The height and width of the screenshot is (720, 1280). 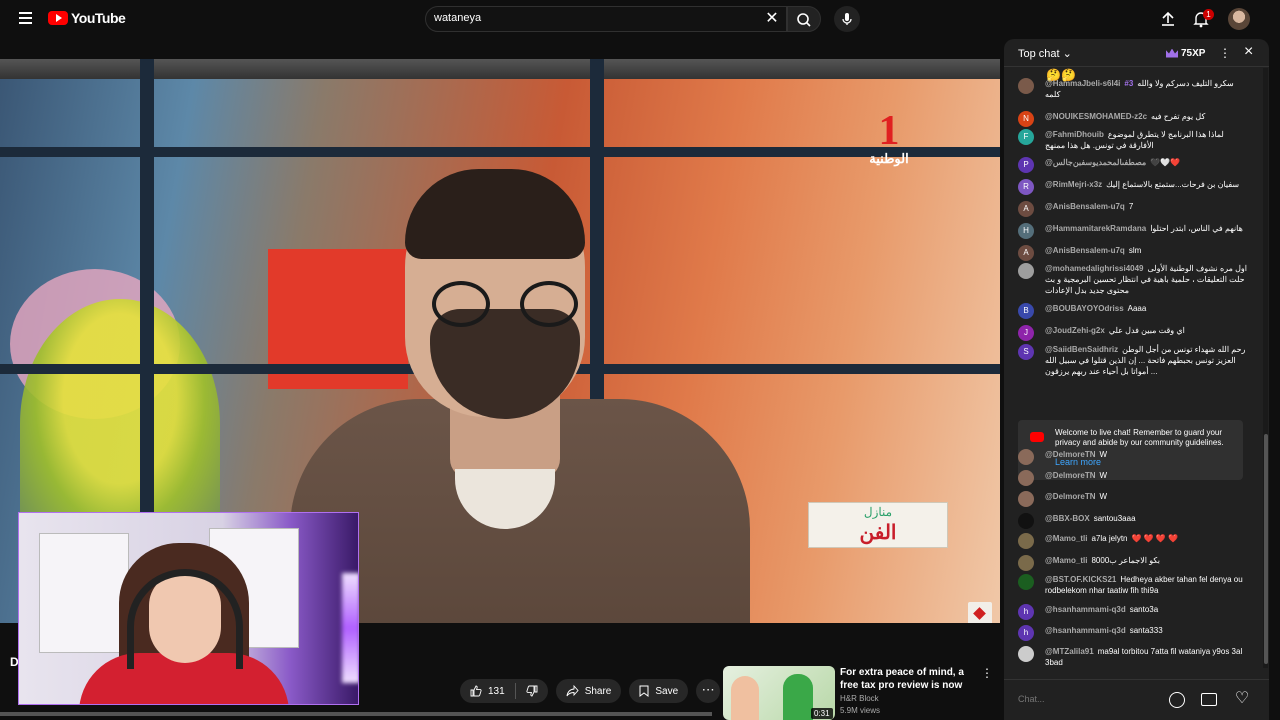 I want to click on chat-mode-dropdown: Top chat ⌄, so click(x=1045, y=53).